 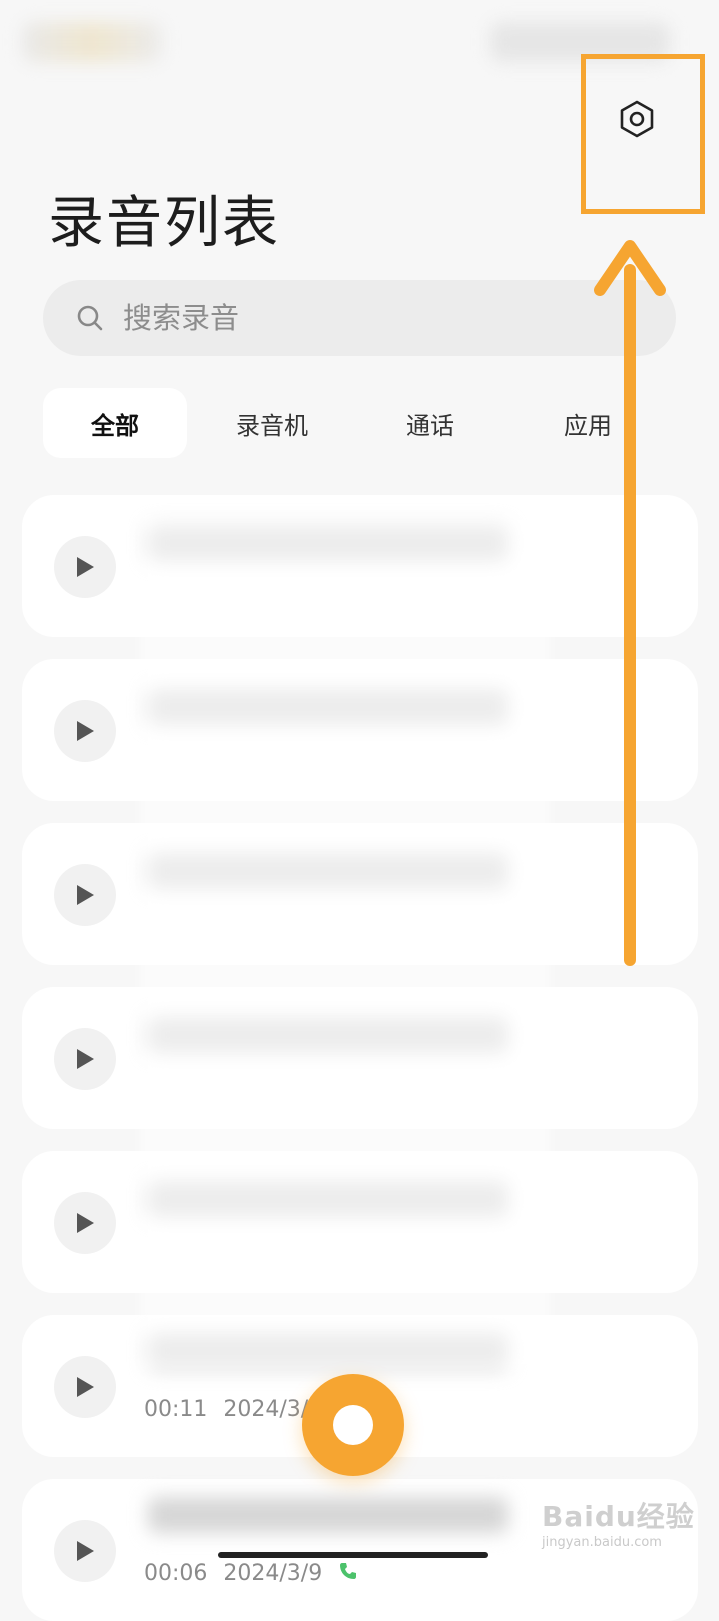 I want to click on watermark-brand: Baidu经验, so click(x=618, y=1516).